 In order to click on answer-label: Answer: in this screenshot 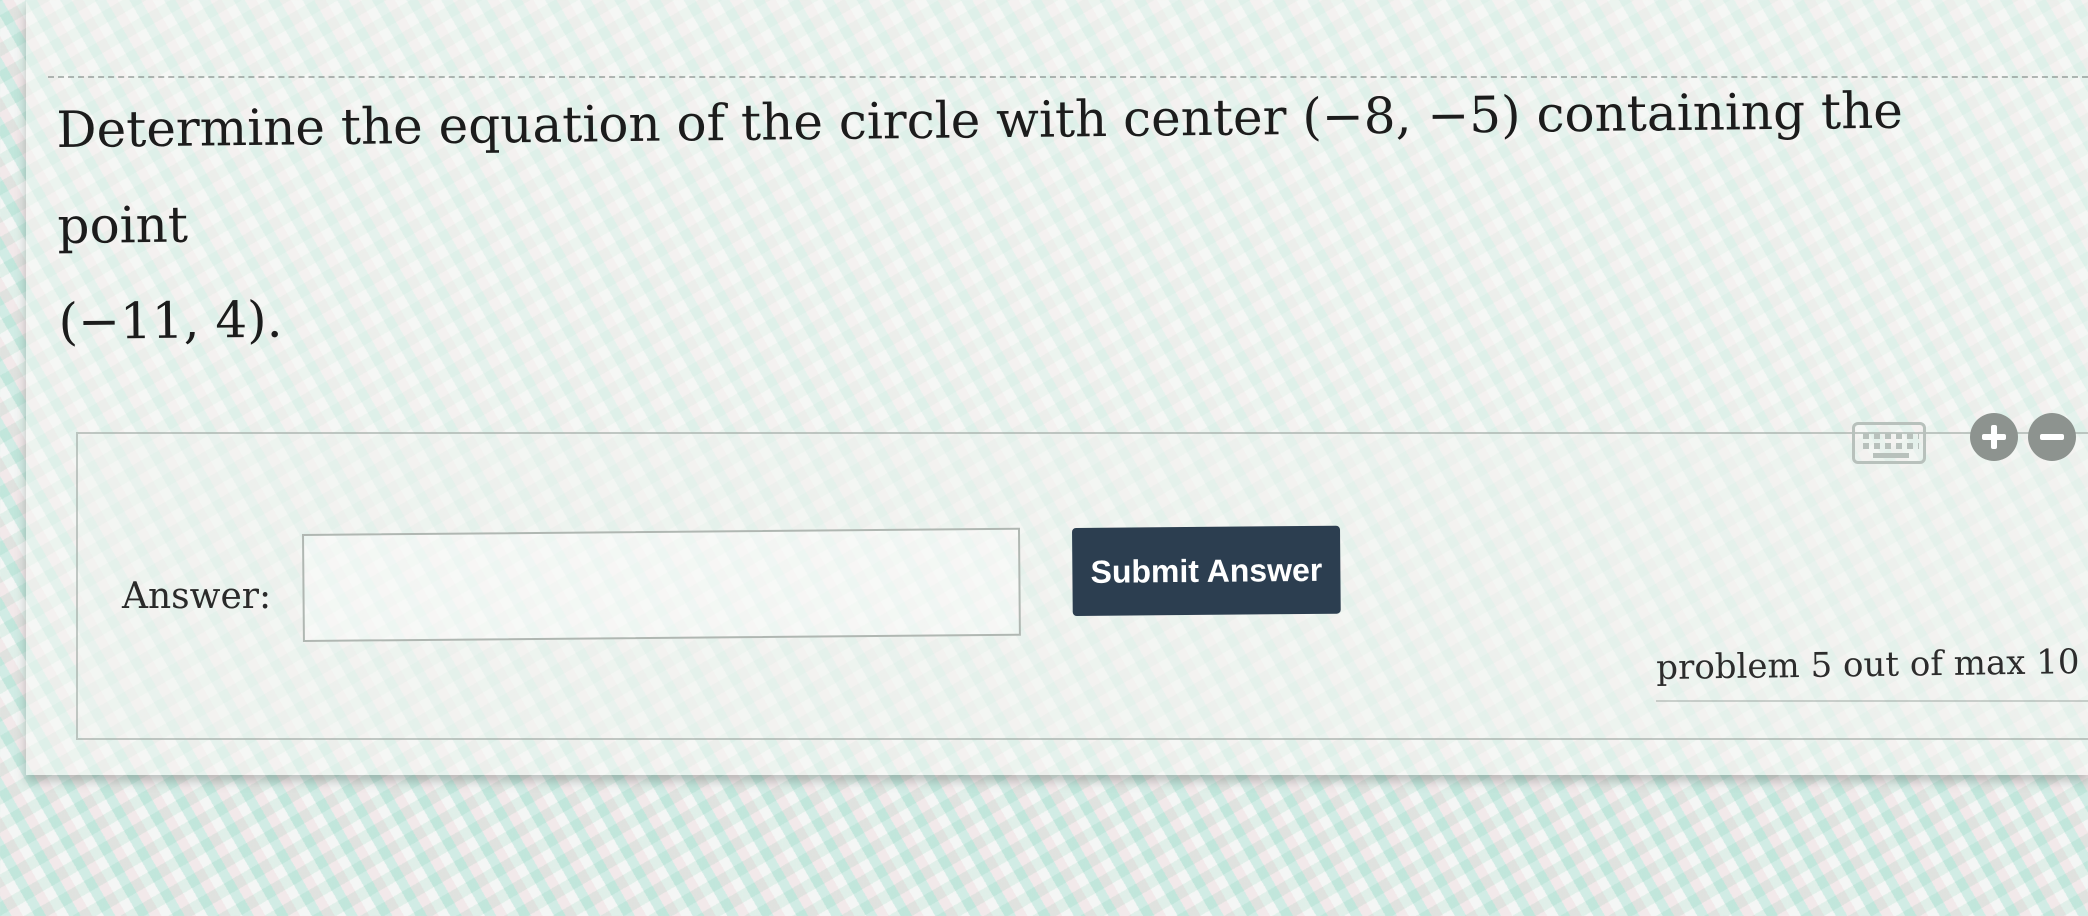, I will do `click(197, 596)`.